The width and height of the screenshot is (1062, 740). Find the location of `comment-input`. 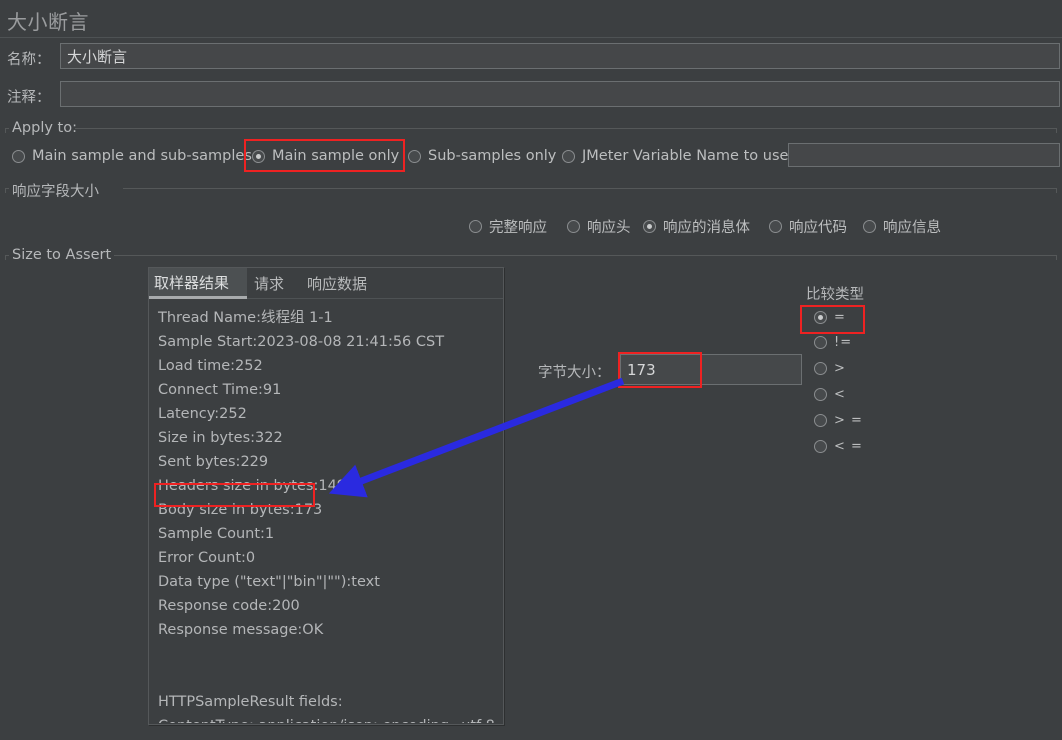

comment-input is located at coordinates (560, 94).